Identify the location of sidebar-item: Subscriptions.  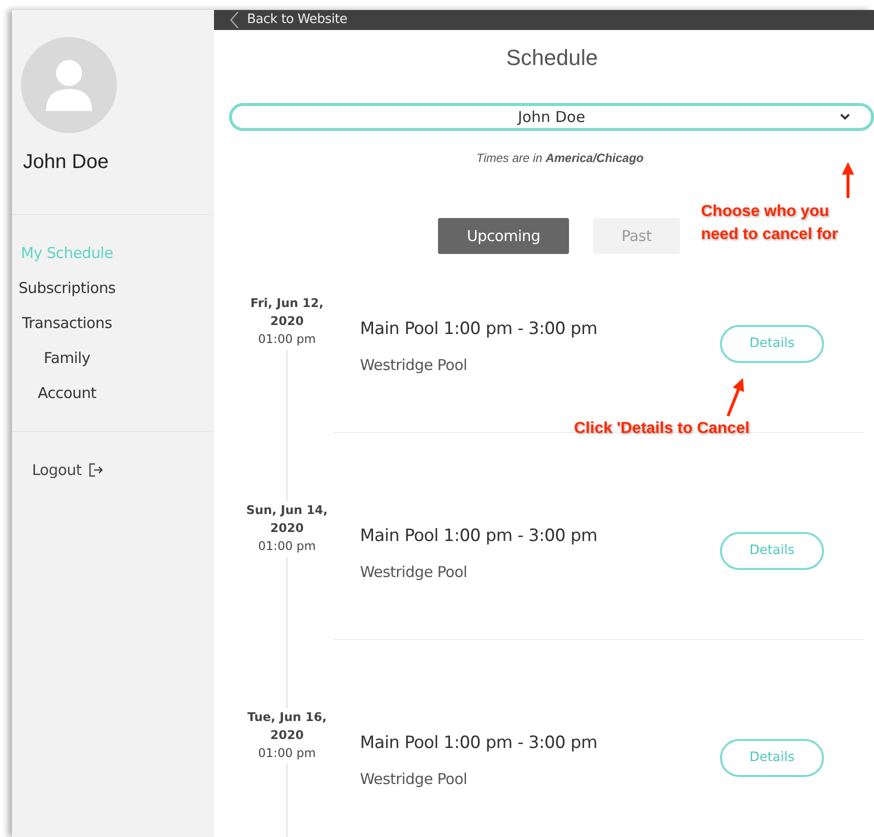
(67, 288).